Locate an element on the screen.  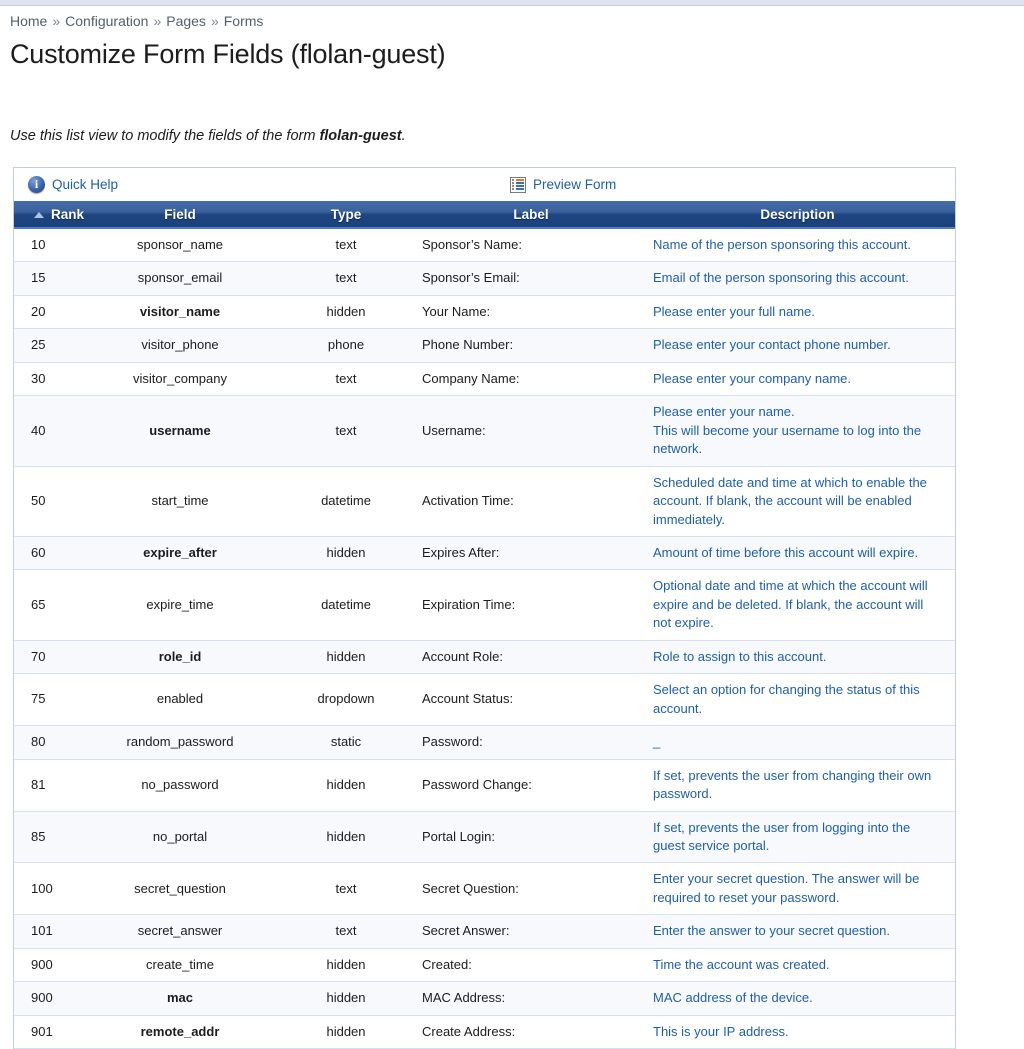
table-header-row: Rank Field Type Label Description is located at coordinates (484, 215).